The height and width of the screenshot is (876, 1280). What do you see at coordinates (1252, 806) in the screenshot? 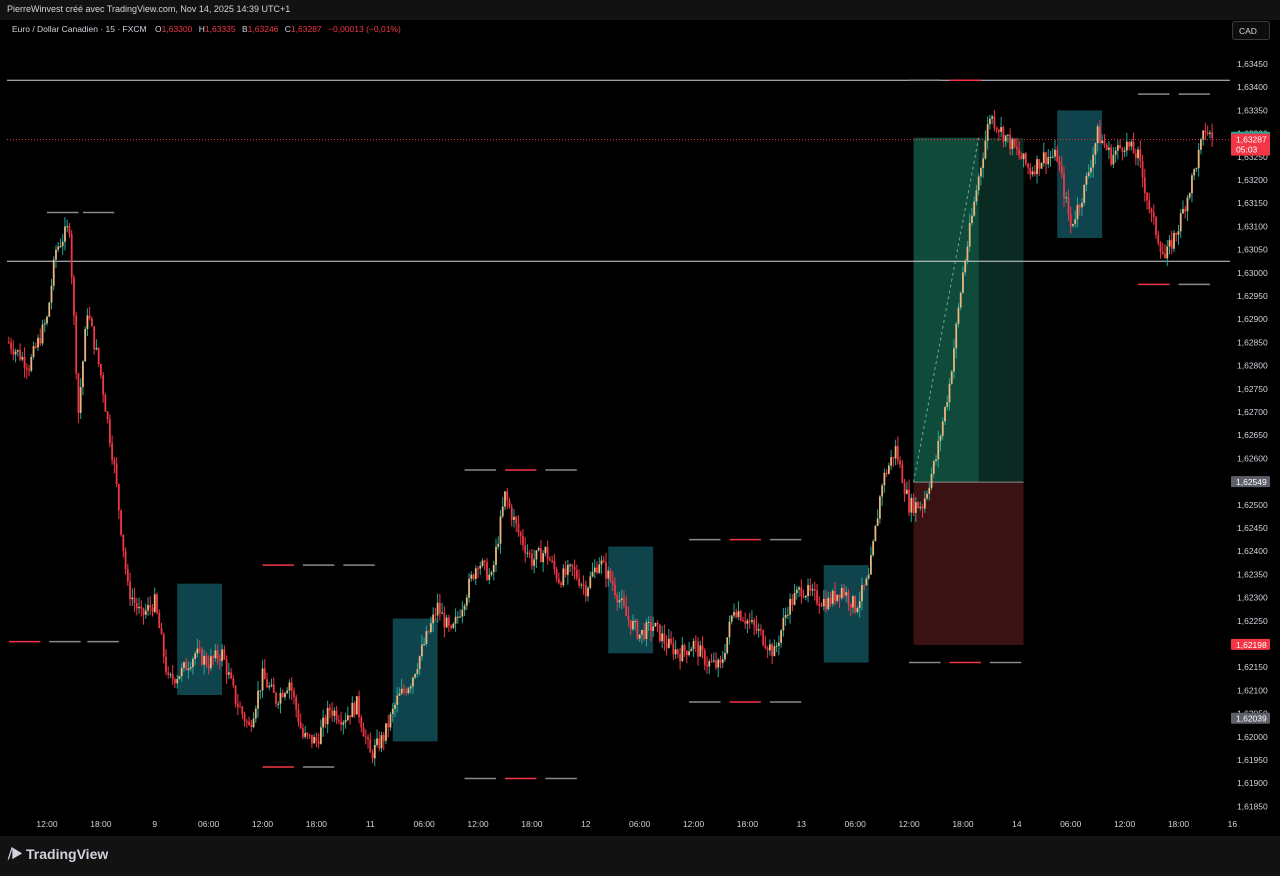
I see `y-tick-label: 1,61850` at bounding box center [1252, 806].